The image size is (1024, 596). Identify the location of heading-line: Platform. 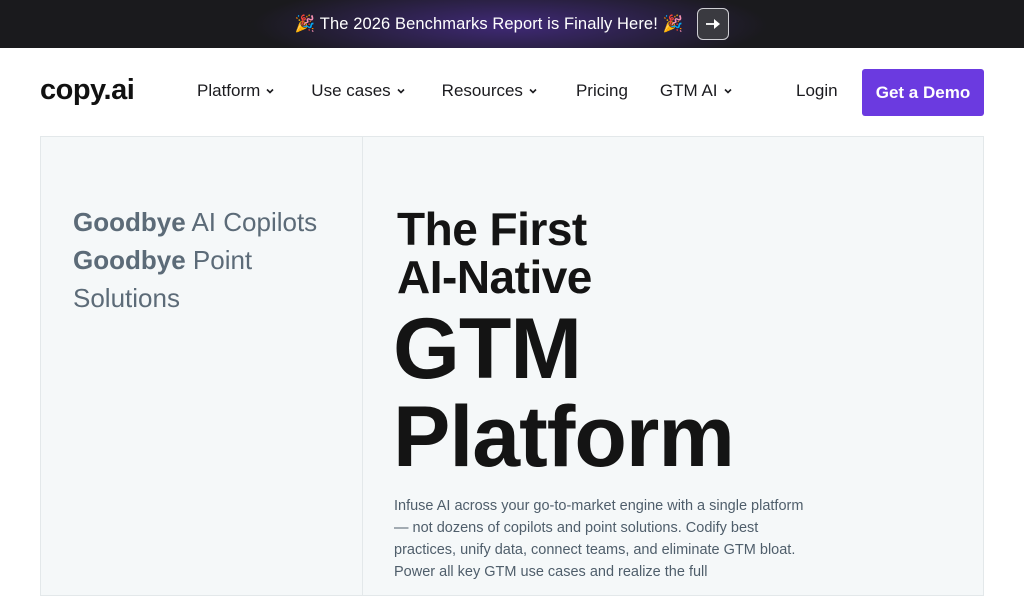
(564, 437).